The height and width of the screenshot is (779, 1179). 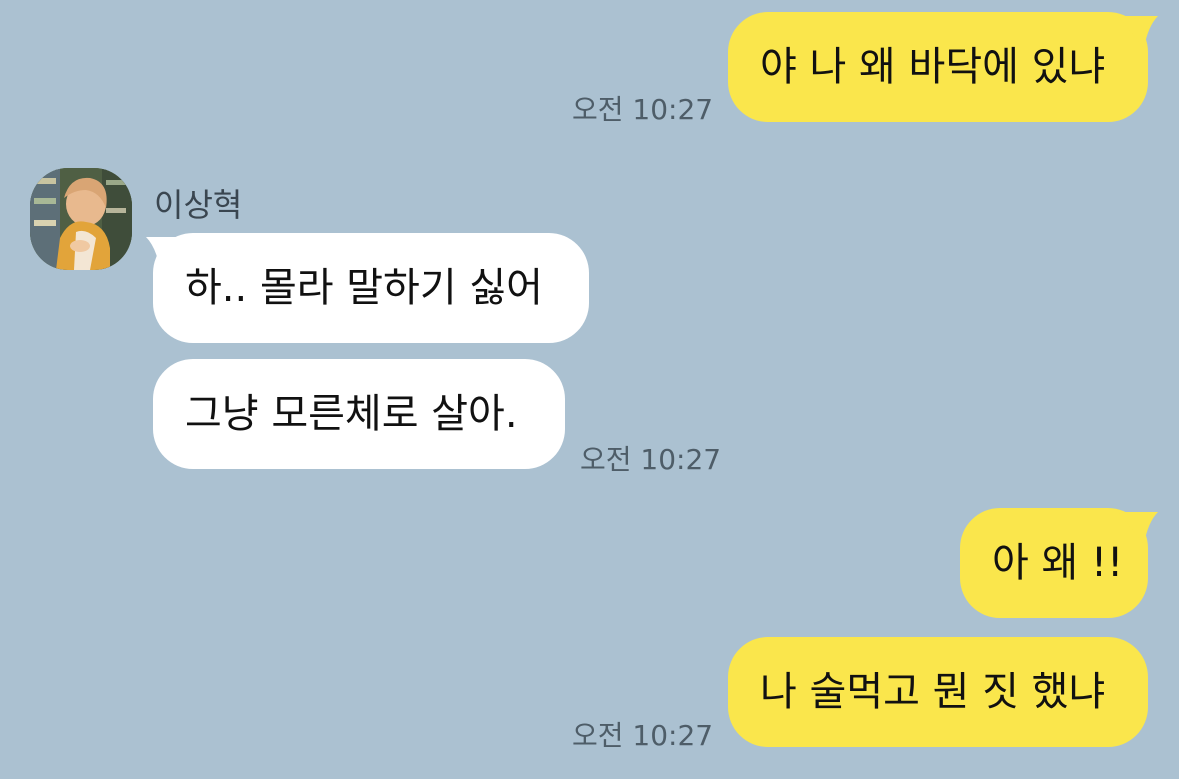 I want to click on message-bubble-outgoing: 나 술먹고 뭔 짓 했냐, so click(x=938, y=692).